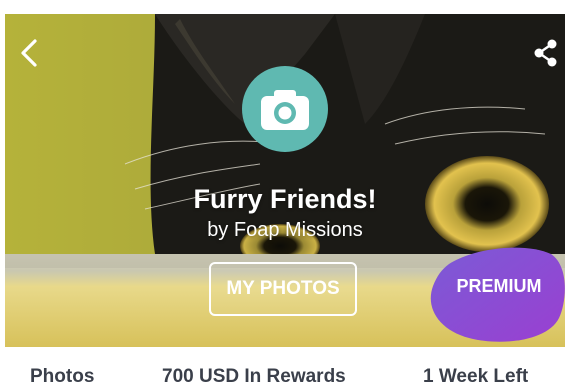 The image size is (565, 388). Describe the element at coordinates (285, 230) in the screenshot. I see `mission-subtitle: by Foap Missions` at that location.